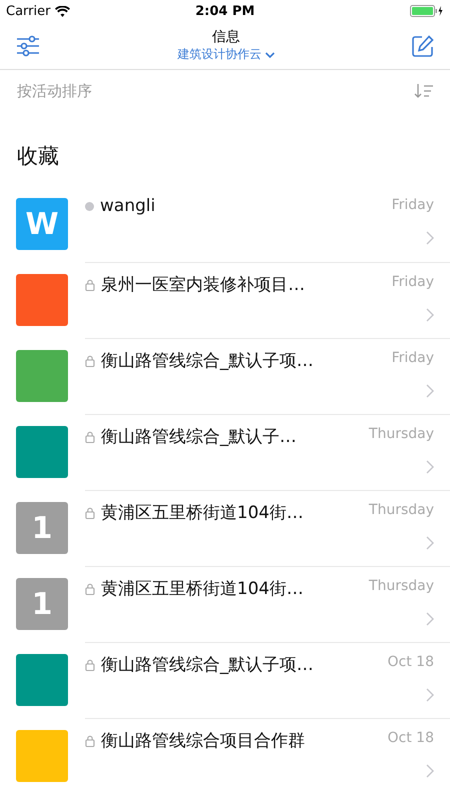  I want to click on conversation-row: 泉州一医室内装修补项目… Friday, so click(225, 300).